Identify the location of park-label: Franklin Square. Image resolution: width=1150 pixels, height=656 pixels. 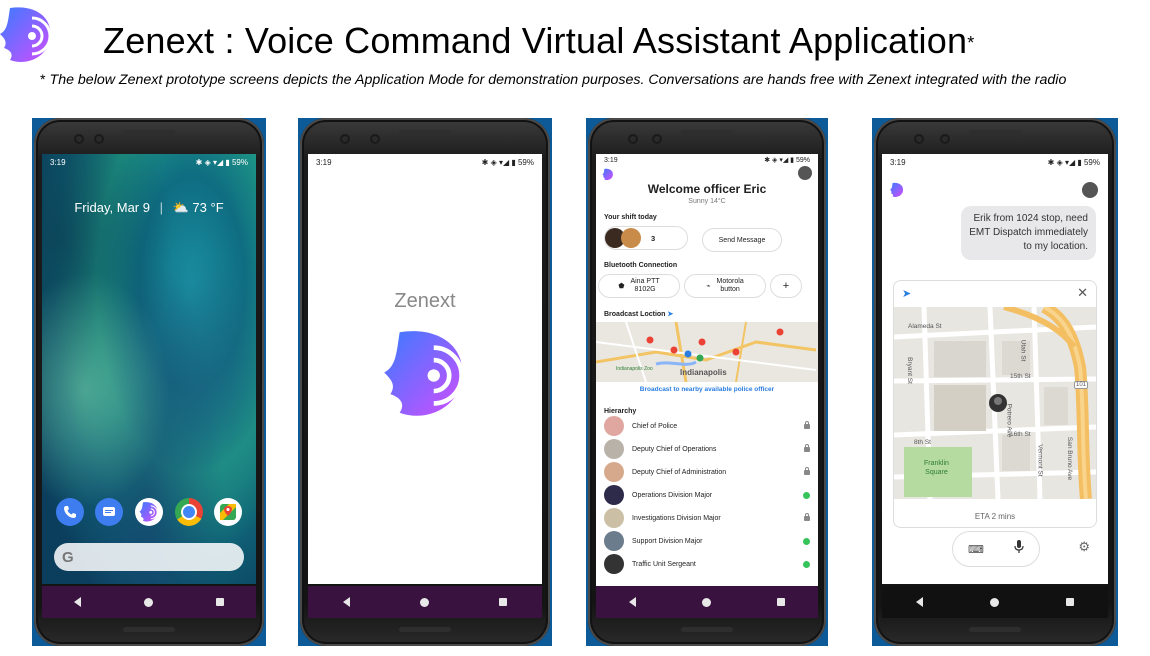
(936, 468).